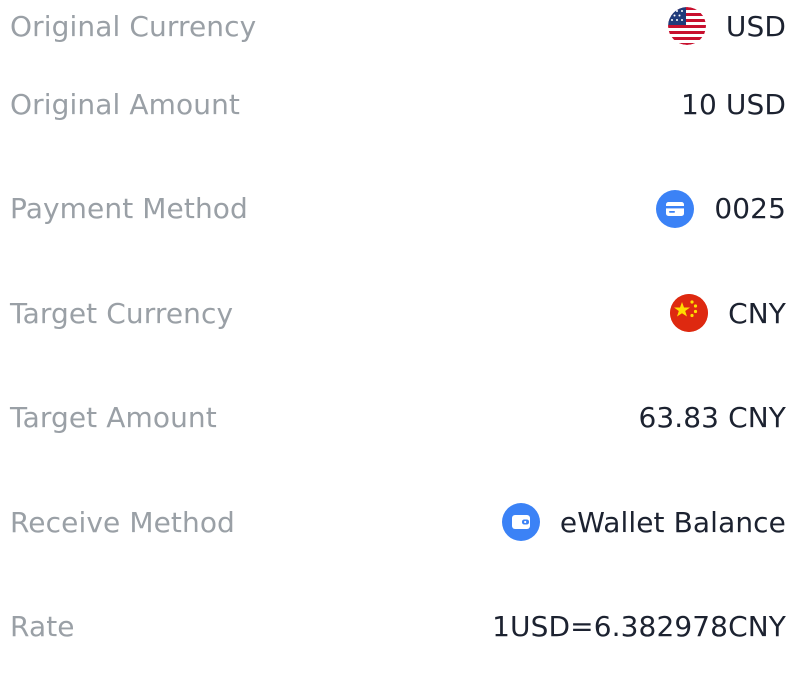 The height and width of the screenshot is (679, 791). I want to click on detail-value: USD, so click(727, 26).